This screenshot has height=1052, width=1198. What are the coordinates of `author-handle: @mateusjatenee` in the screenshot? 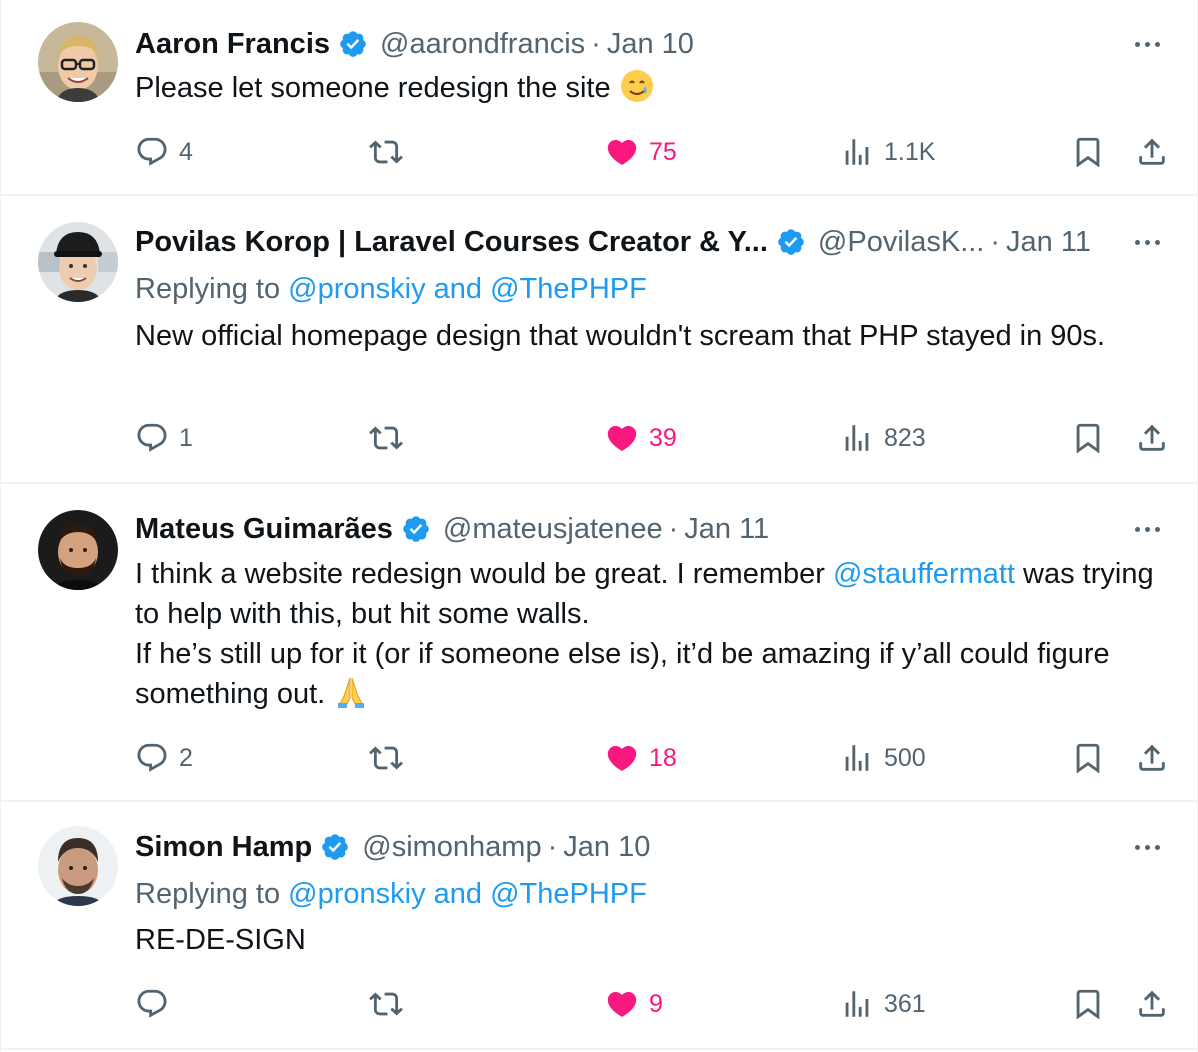 It's located at (553, 529).